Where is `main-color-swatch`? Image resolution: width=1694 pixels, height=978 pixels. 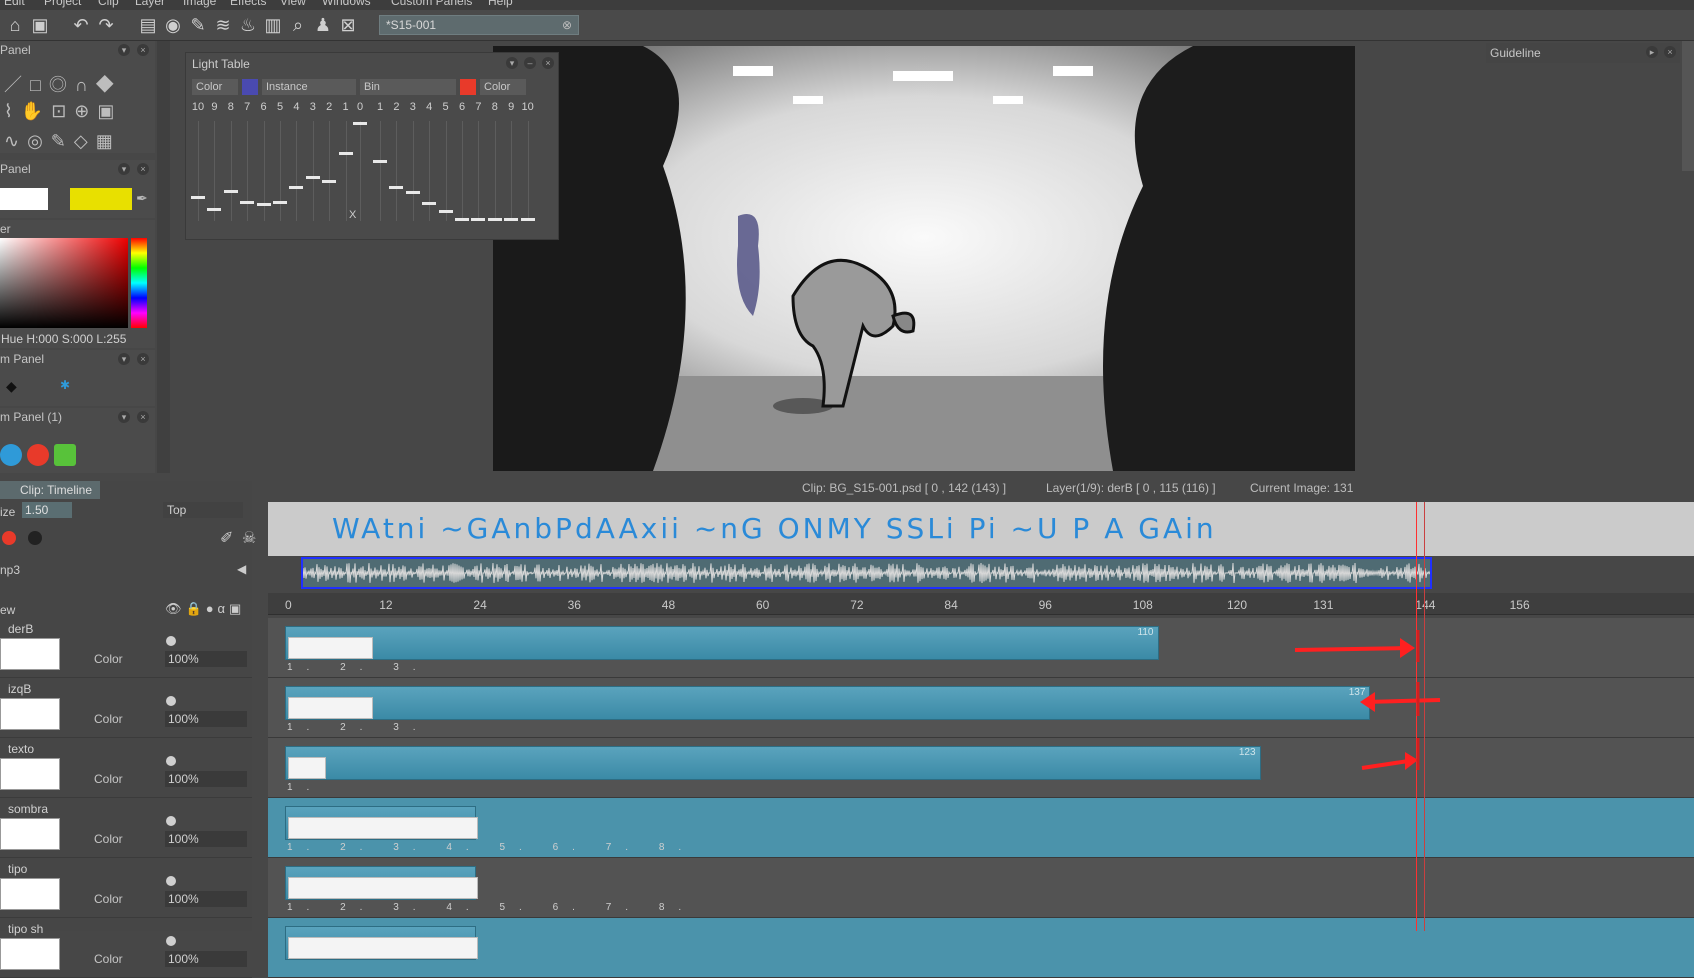
main-color-swatch is located at coordinates (101, 199).